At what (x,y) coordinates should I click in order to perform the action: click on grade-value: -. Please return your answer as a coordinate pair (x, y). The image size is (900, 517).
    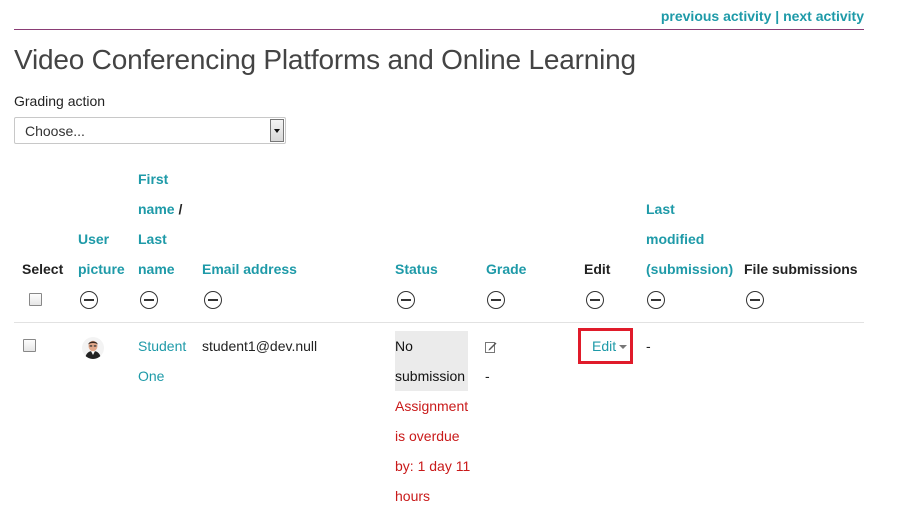
    Looking at the image, I should click on (487, 376).